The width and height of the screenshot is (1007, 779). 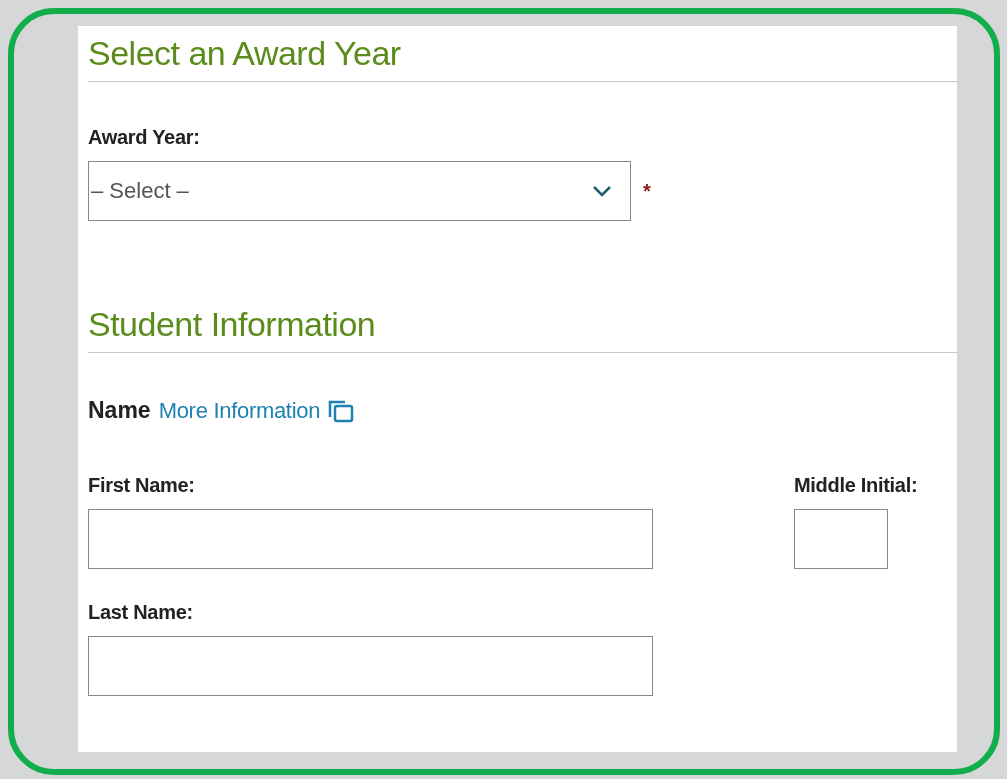 I want to click on award-year-select: – Select –, so click(x=359, y=191).